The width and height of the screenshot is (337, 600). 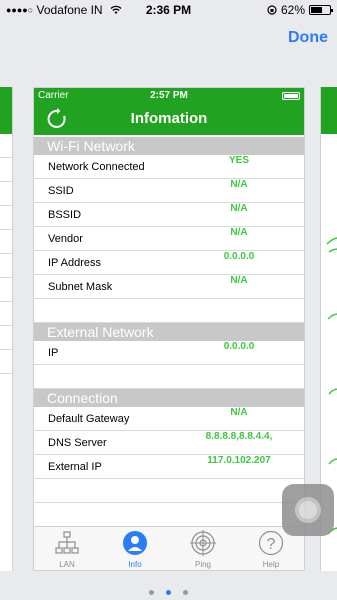 What do you see at coordinates (202, 564) in the screenshot?
I see `tab-label: Ping` at bounding box center [202, 564].